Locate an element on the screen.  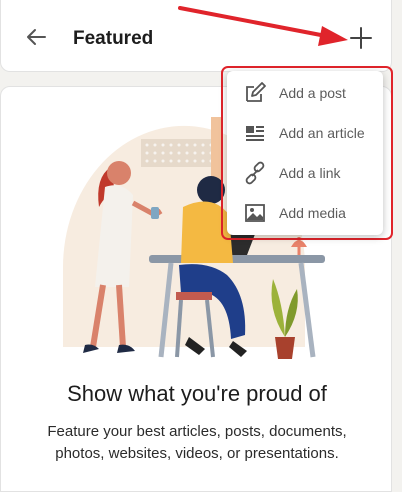
menu-item-label: Add a link is located at coordinates (310, 173).